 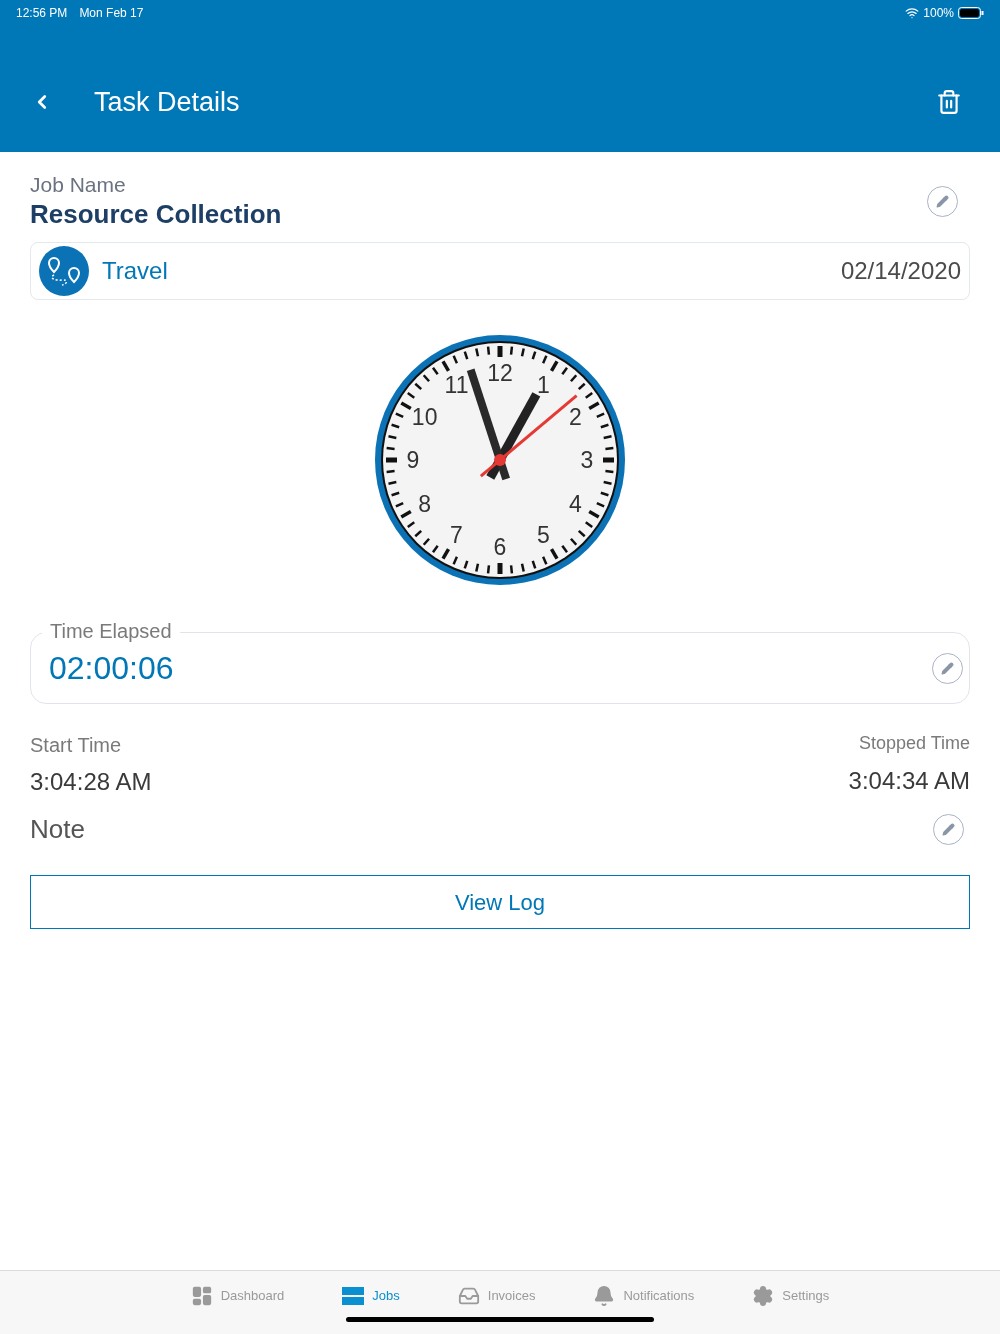 What do you see at coordinates (644, 1296) in the screenshot?
I see `tab: Notifications` at bounding box center [644, 1296].